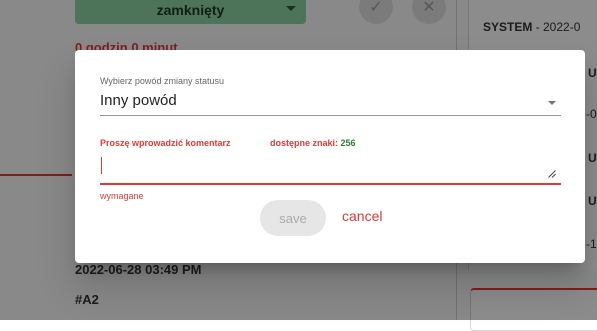 This screenshot has width=597, height=331. Describe the element at coordinates (362, 216) in the screenshot. I see `cancel-button: cancel` at that location.